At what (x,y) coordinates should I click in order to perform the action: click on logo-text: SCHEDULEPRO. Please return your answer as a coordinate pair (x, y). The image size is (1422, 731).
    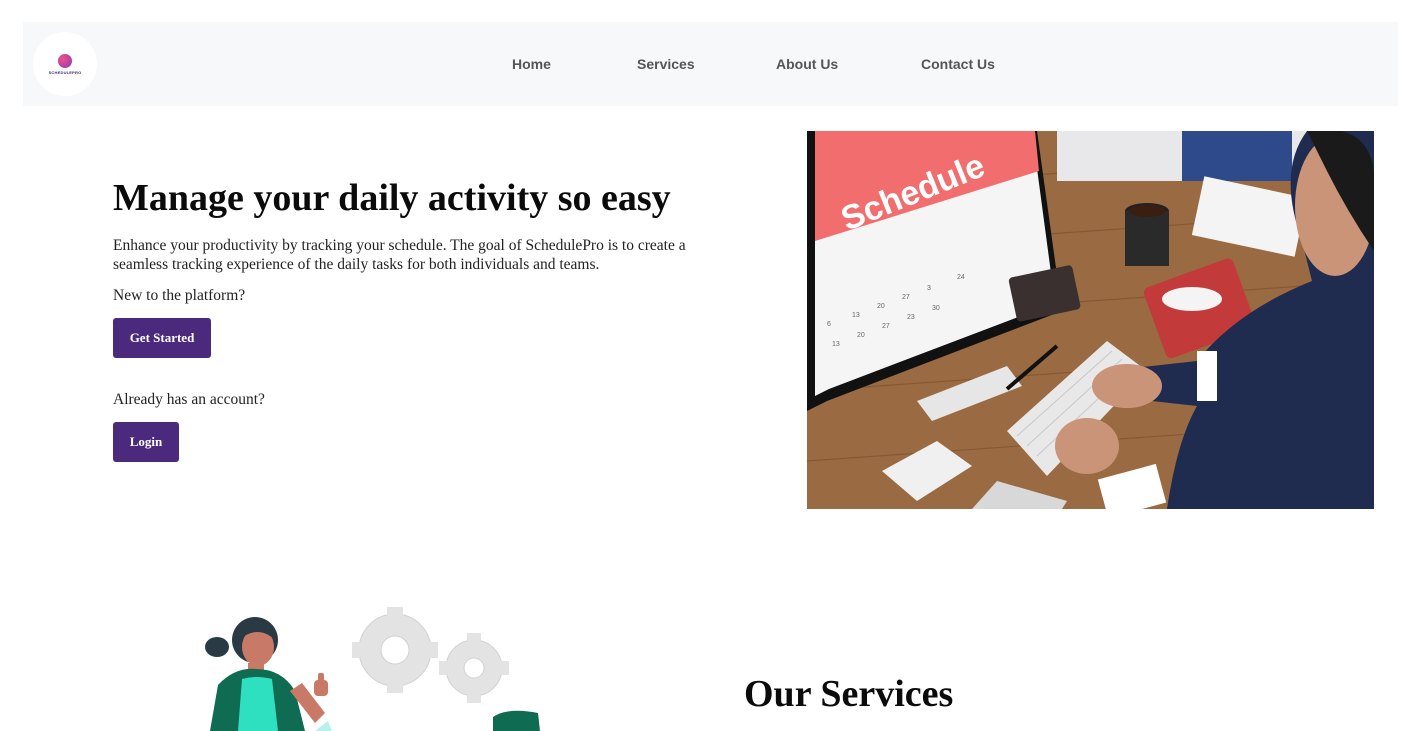
    Looking at the image, I should click on (65, 72).